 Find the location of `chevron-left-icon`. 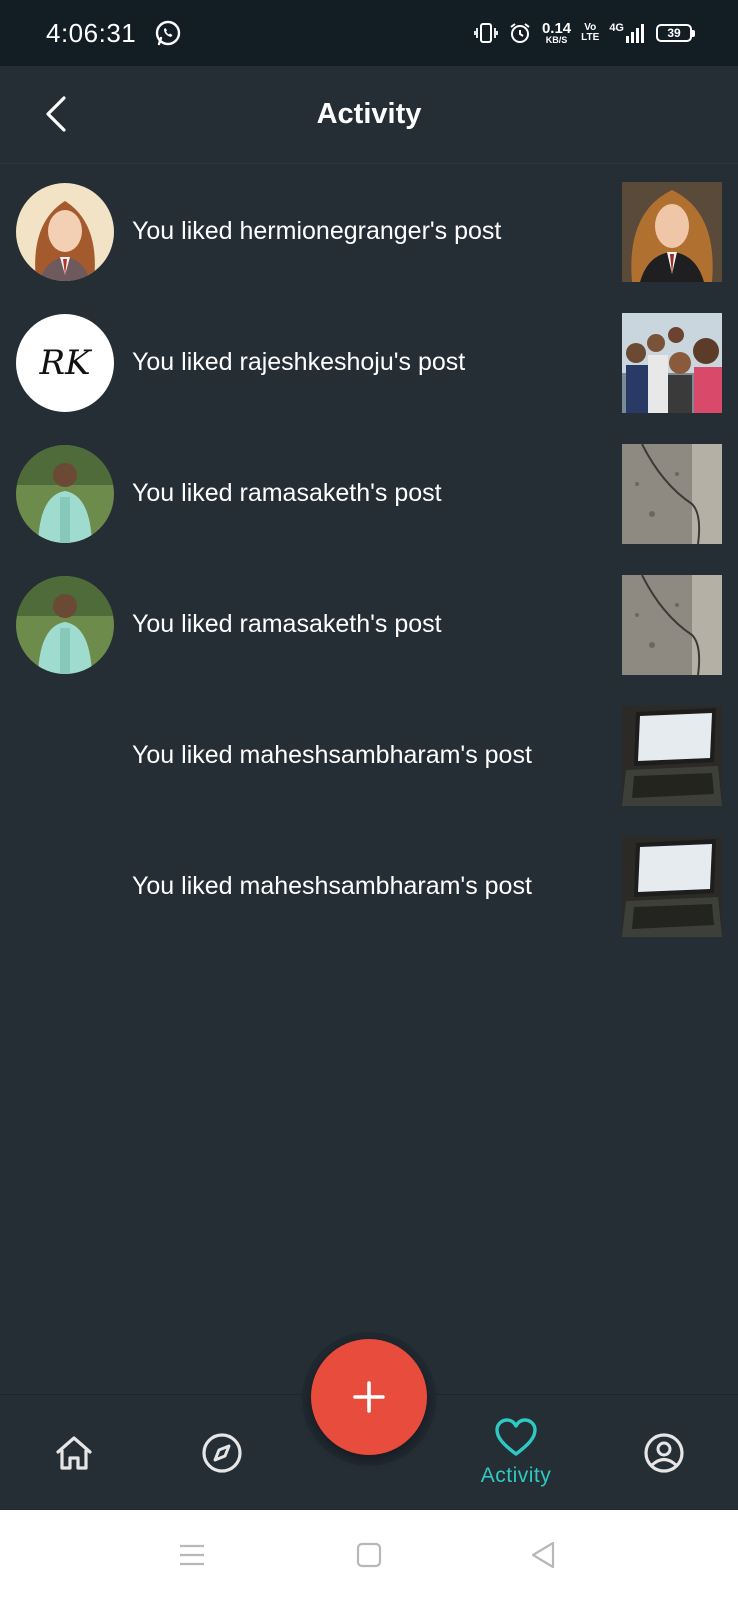

chevron-left-icon is located at coordinates (56, 114).